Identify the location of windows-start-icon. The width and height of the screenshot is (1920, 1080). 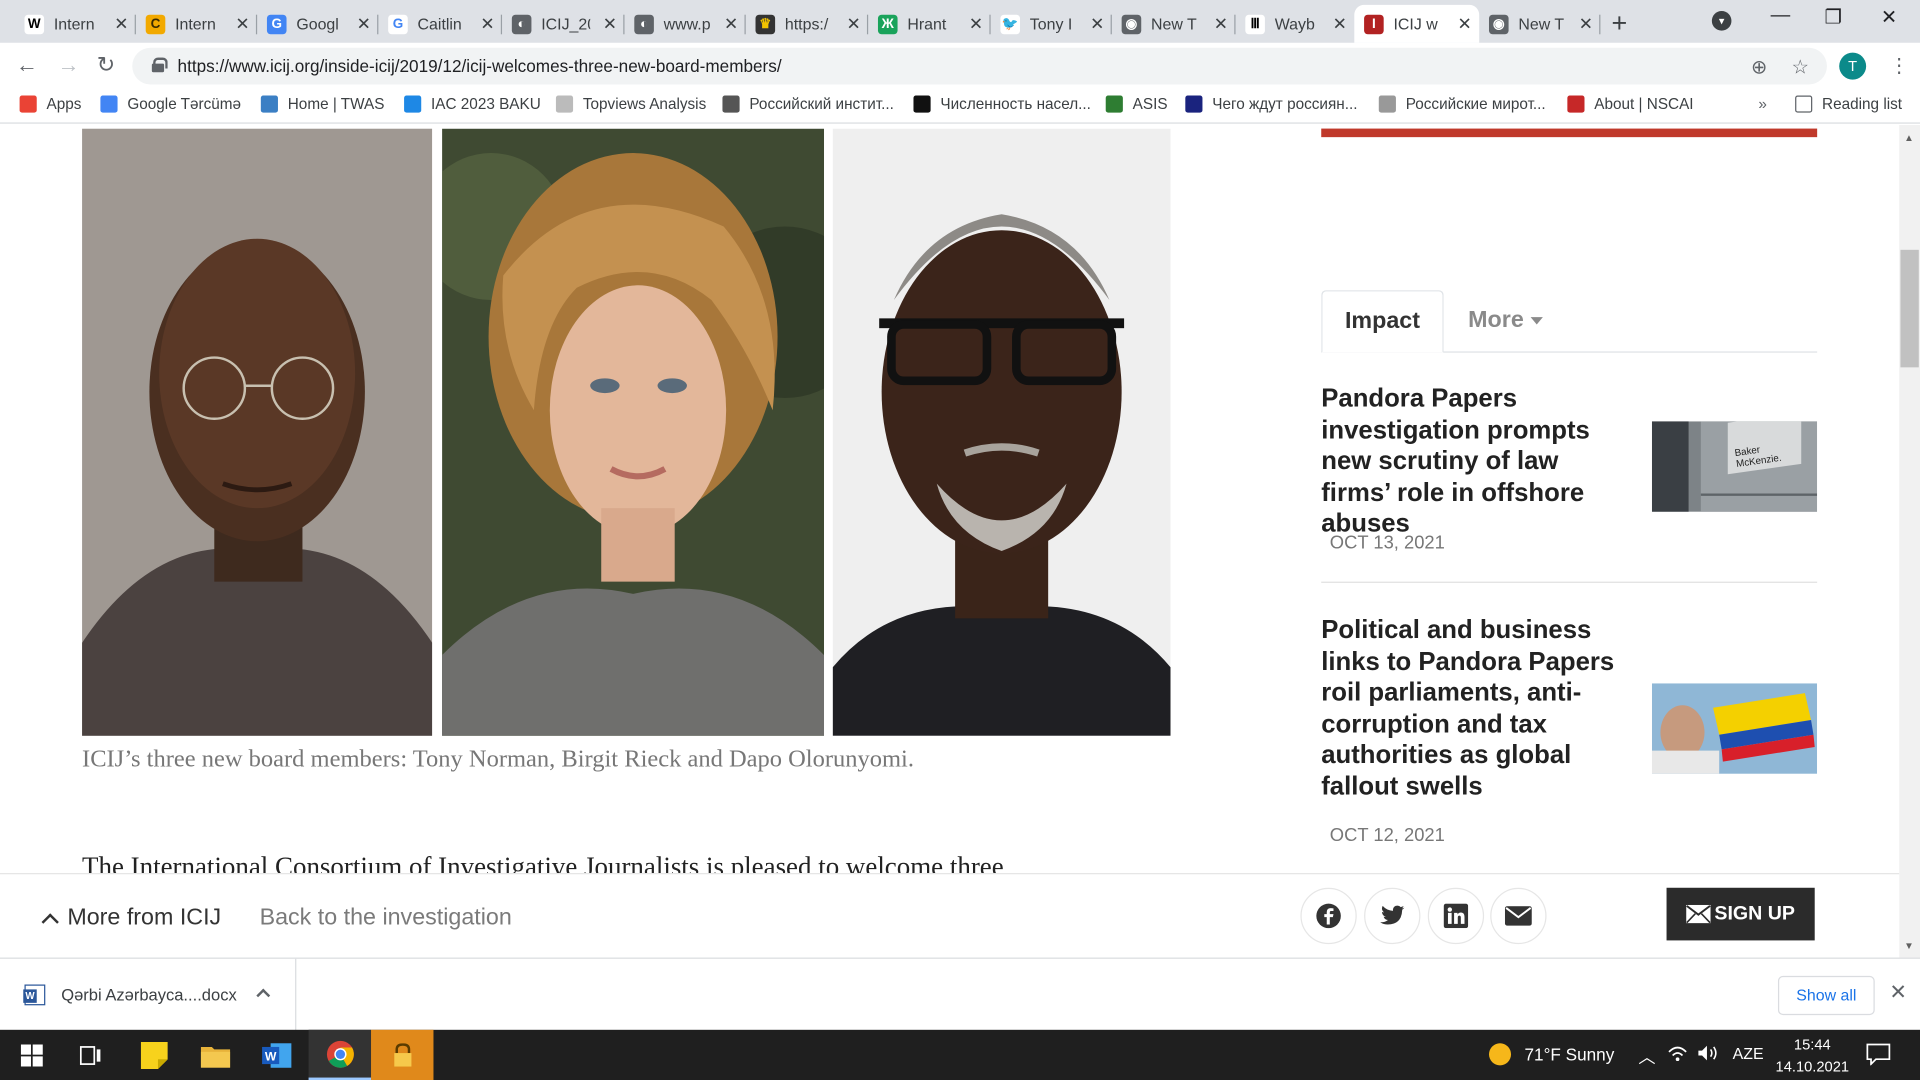
(31, 1055).